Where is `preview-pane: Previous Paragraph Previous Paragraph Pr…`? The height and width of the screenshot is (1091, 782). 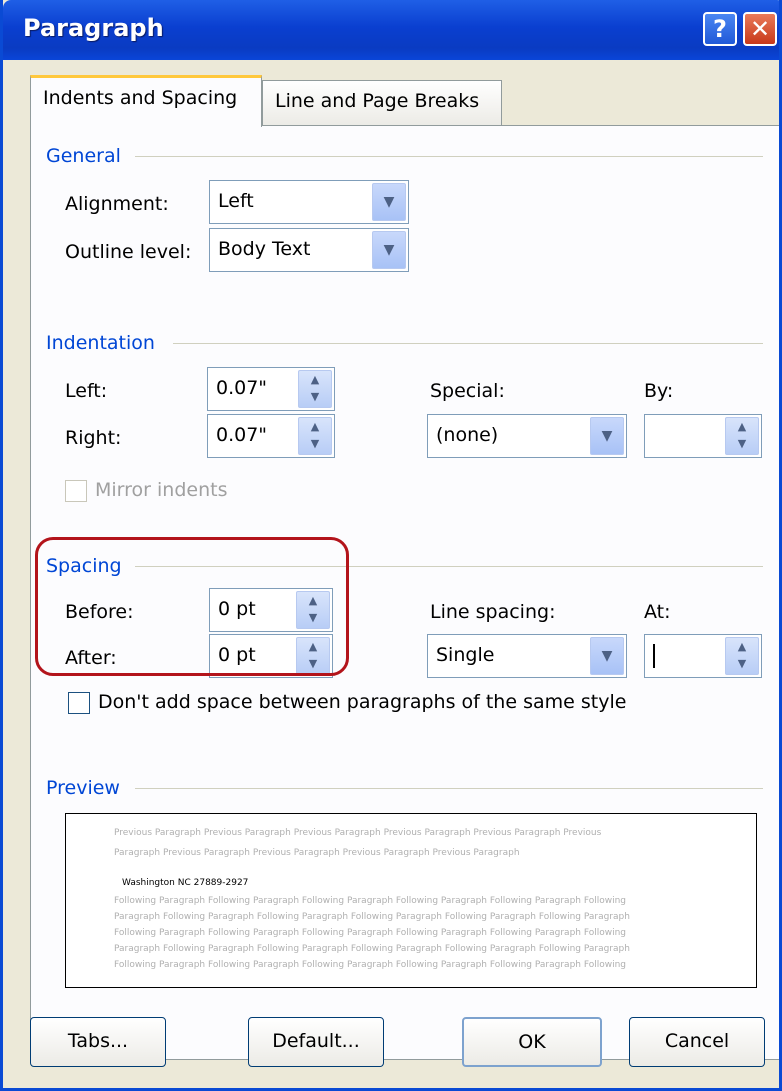 preview-pane: Previous Paragraph Previous Paragraph Pr… is located at coordinates (411, 900).